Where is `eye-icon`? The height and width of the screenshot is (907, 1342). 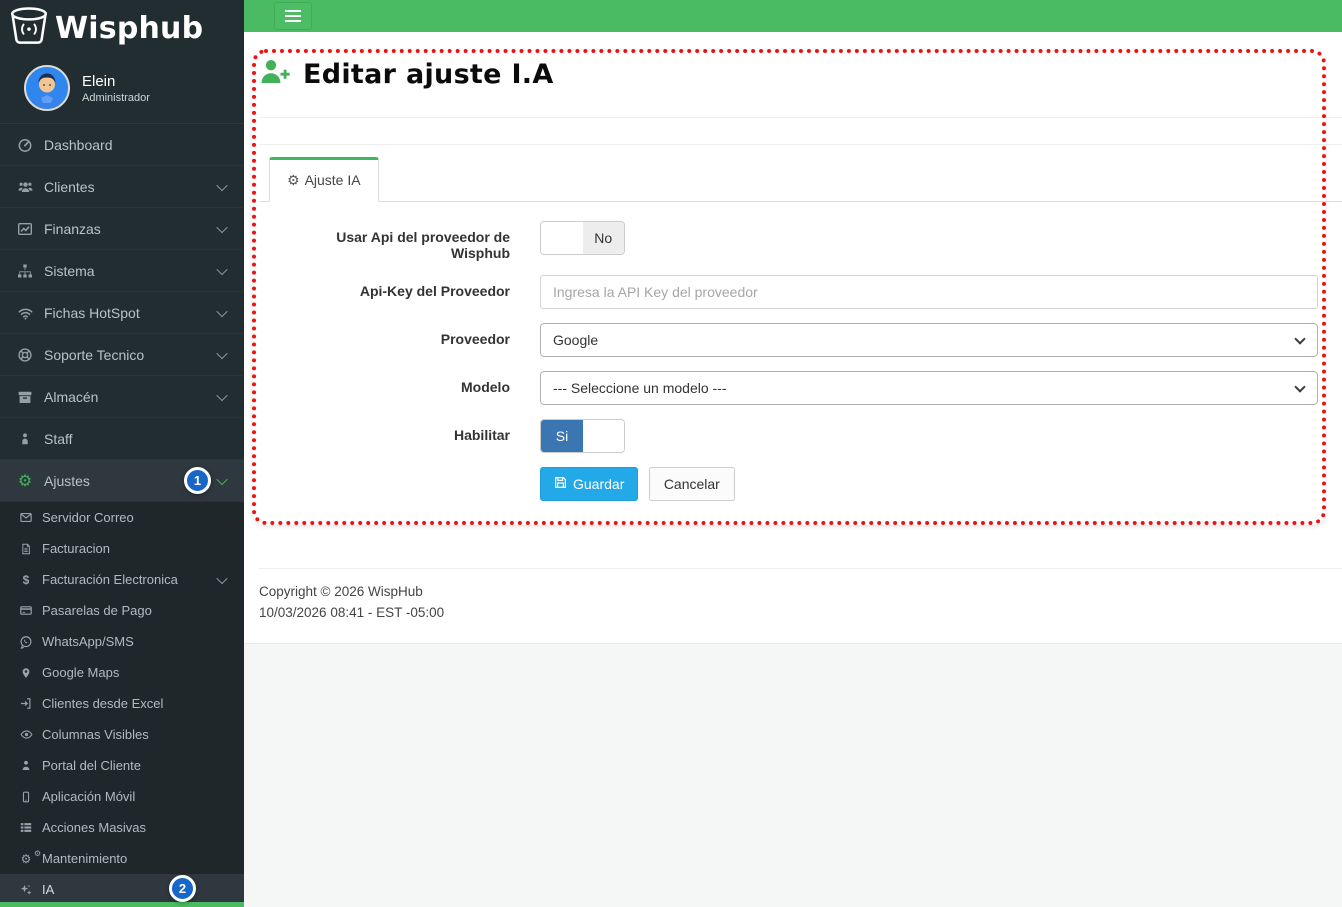
eye-icon is located at coordinates (26, 734).